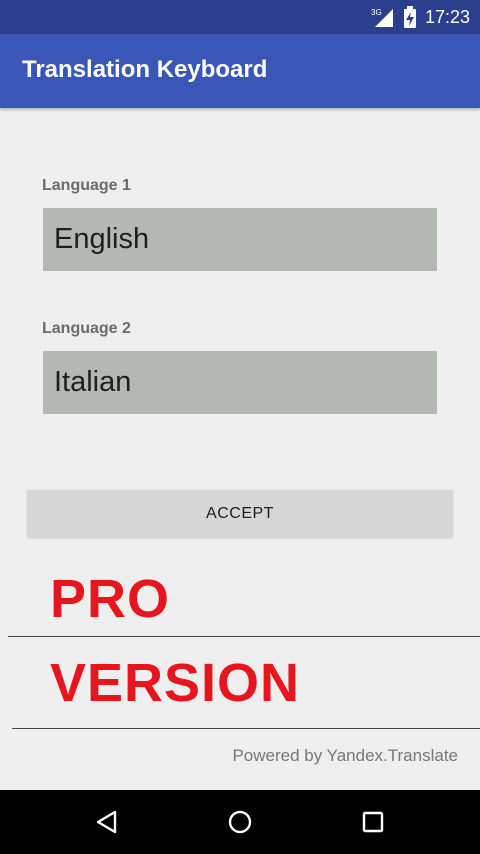  I want to click on navigation-bar, so click(240, 822).